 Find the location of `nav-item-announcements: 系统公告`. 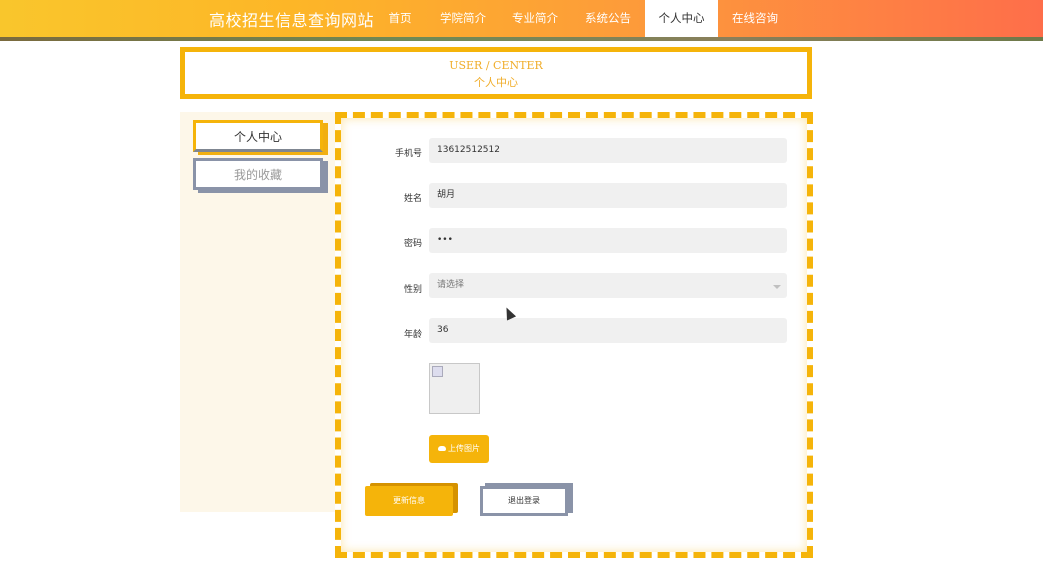

nav-item-announcements: 系统公告 is located at coordinates (608, 18).